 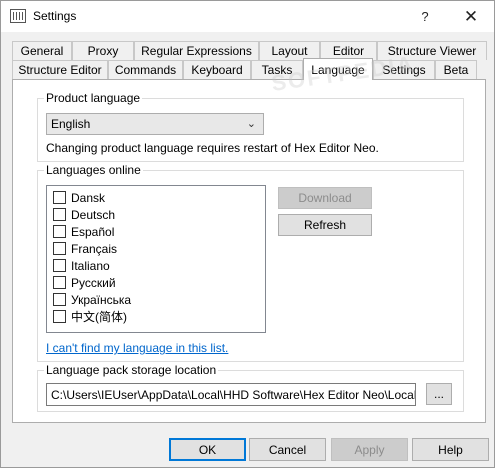 What do you see at coordinates (131, 370) in the screenshot?
I see `storage-location-label: Language pack storage location` at bounding box center [131, 370].